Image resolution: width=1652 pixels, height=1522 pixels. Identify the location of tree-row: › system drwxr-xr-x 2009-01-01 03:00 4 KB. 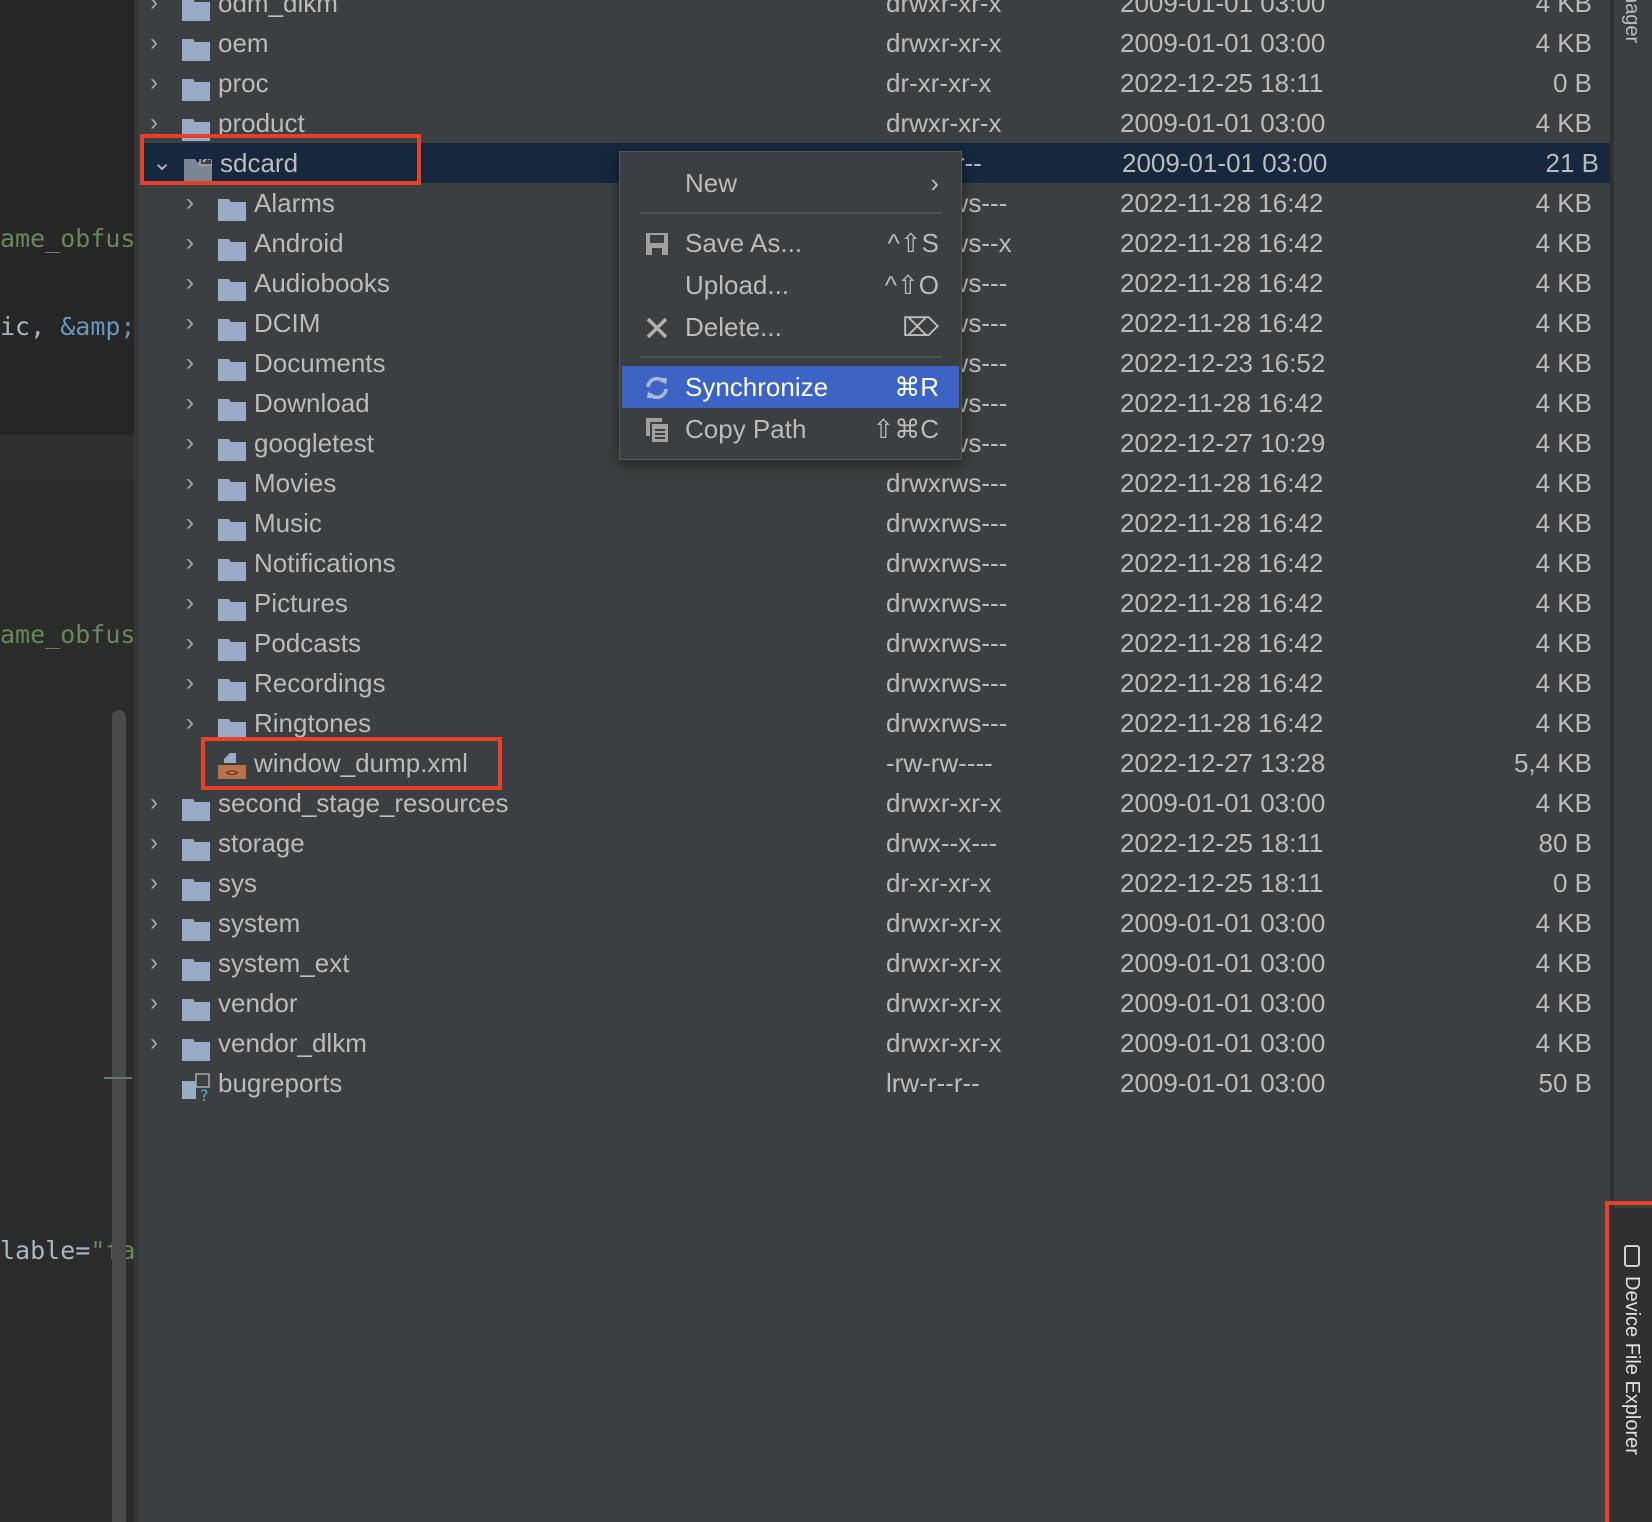
(874, 923).